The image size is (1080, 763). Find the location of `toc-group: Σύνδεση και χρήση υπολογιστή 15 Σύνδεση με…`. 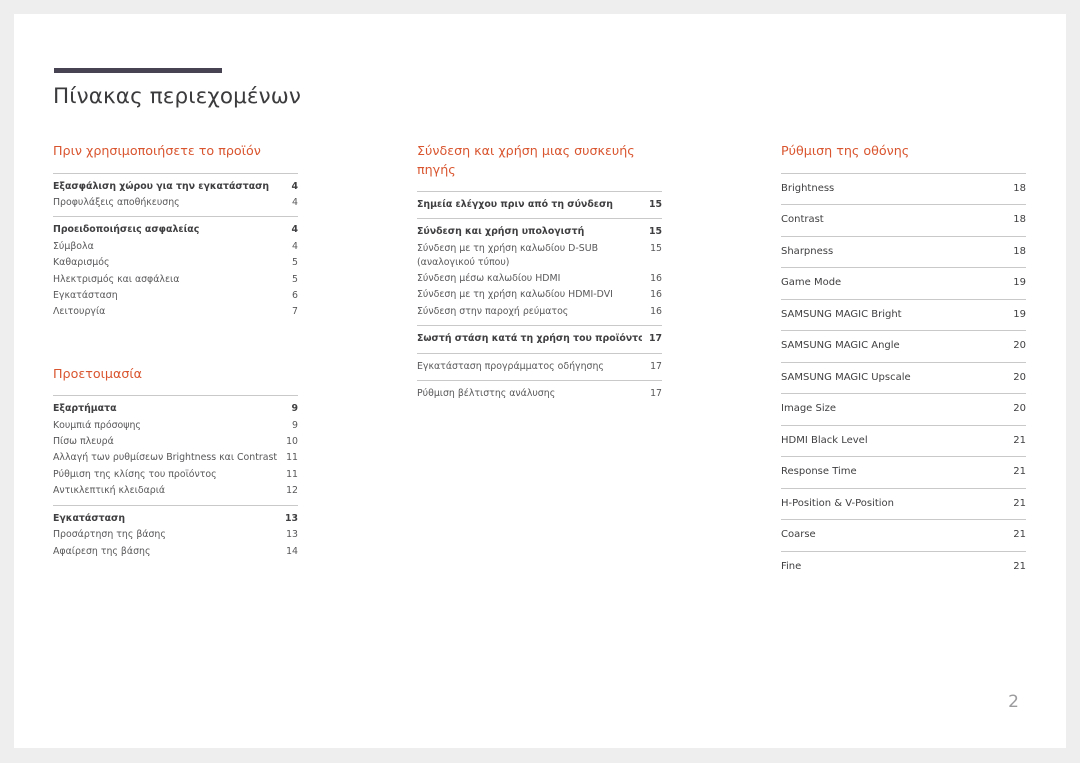

toc-group: Σύνδεση και χρήση υπολογιστή 15 Σύνδεση με… is located at coordinates (539, 269).